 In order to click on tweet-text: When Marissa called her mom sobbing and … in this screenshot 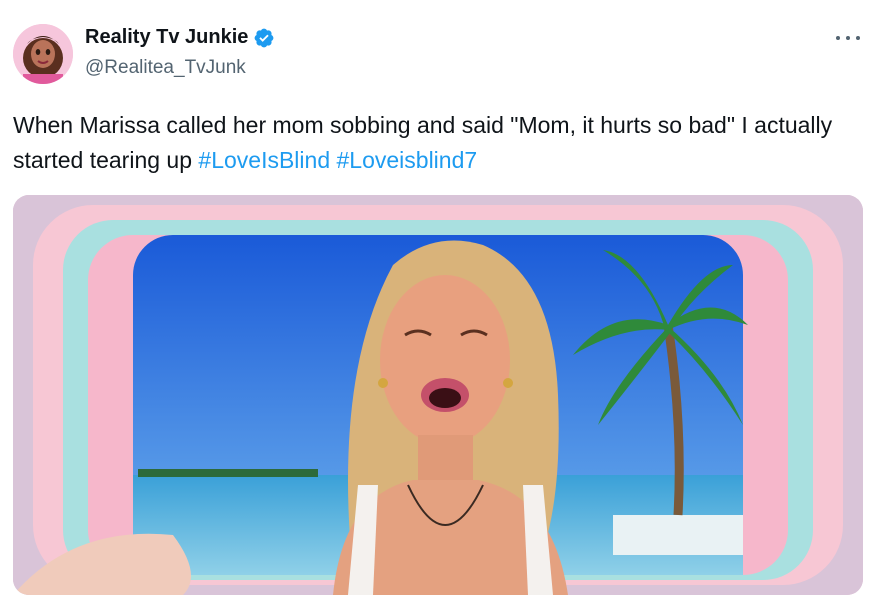, I will do `click(438, 143)`.